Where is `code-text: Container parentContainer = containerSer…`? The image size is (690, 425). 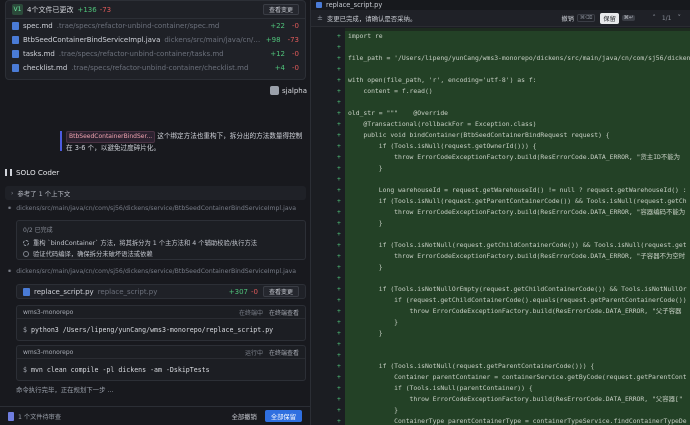 code-text: Container parentContainer = containerSer… is located at coordinates (517, 377).